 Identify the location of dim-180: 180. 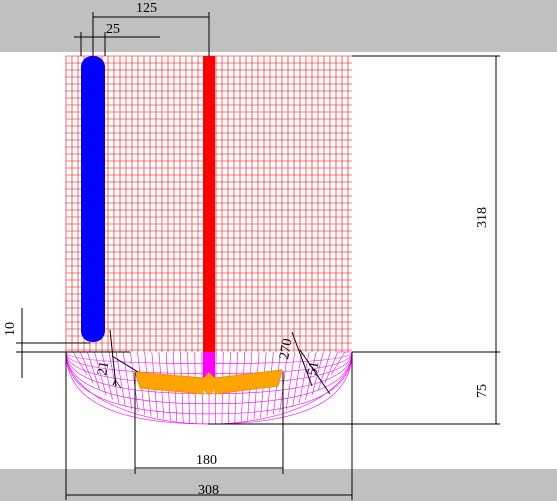
(206, 460).